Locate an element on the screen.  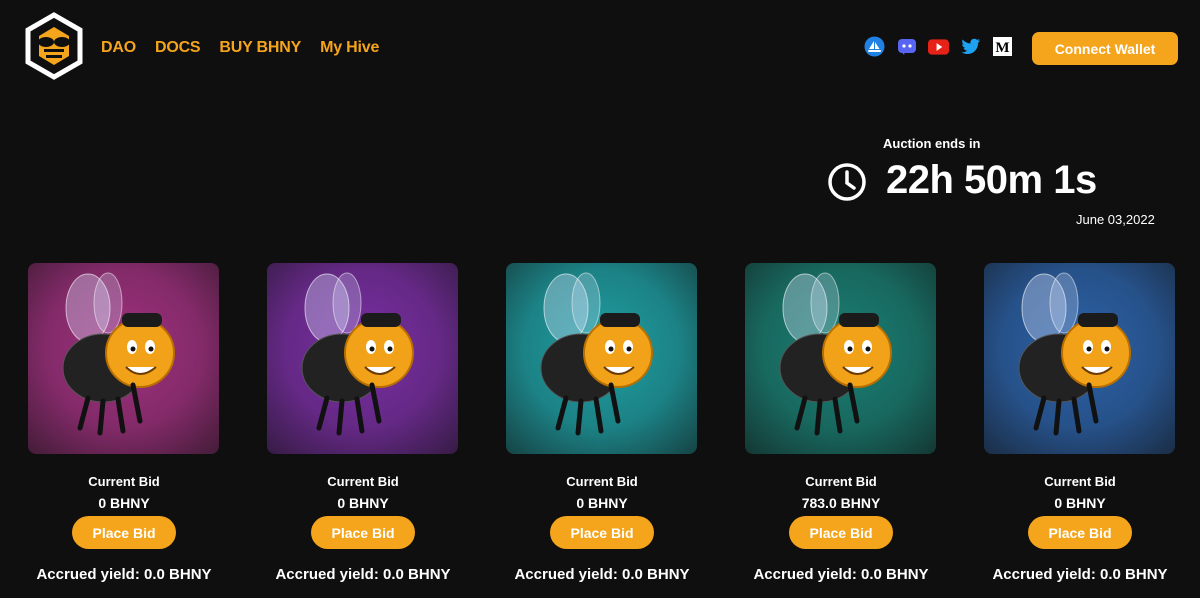
auction-date: June 03,2022 is located at coordinates (1115, 219).